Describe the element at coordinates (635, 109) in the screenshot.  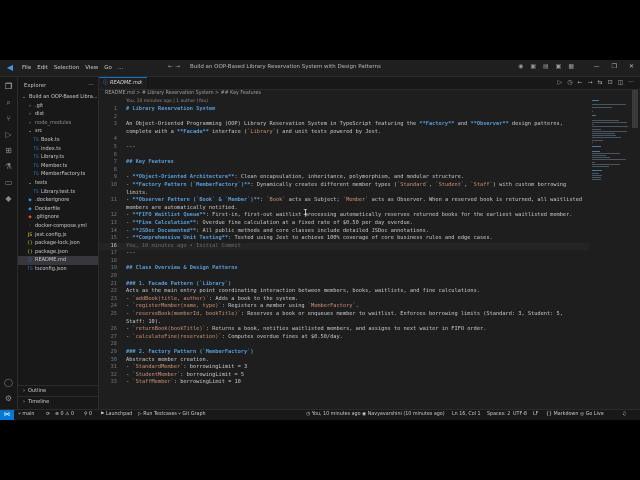
I see `scroll-thumb` at that location.